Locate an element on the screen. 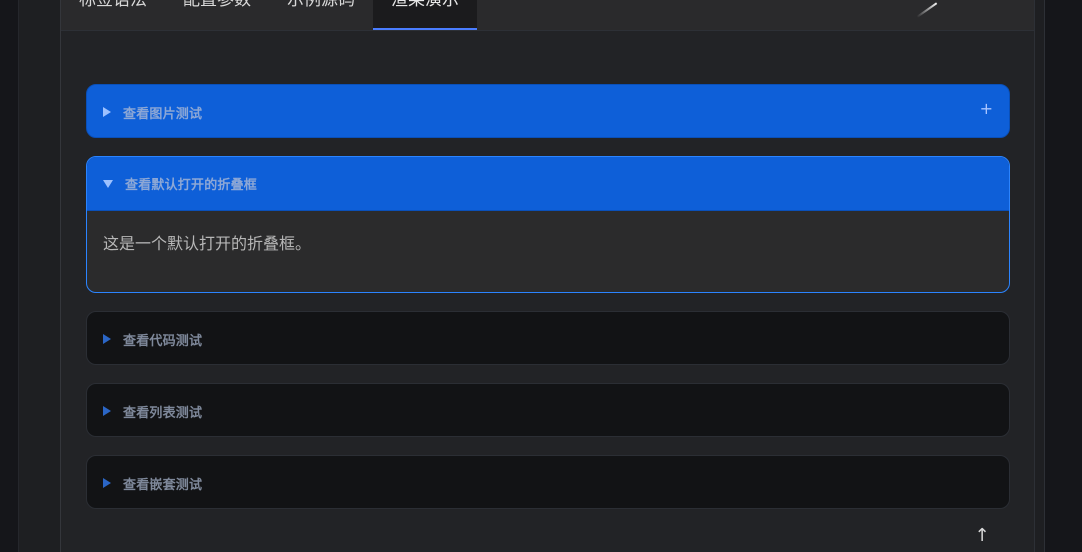 The width and height of the screenshot is (1082, 552). collapse-header: 查看代码测试 is located at coordinates (548, 338).